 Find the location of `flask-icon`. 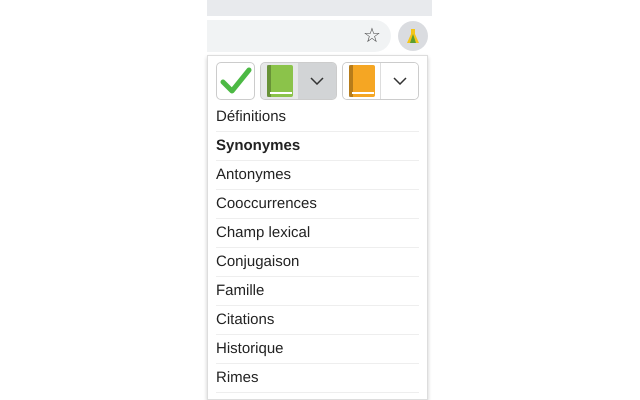

flask-icon is located at coordinates (413, 36).